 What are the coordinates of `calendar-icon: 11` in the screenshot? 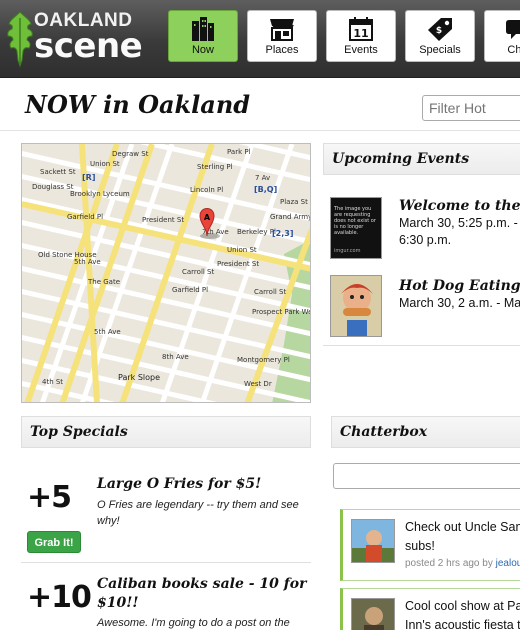 It's located at (361, 29).